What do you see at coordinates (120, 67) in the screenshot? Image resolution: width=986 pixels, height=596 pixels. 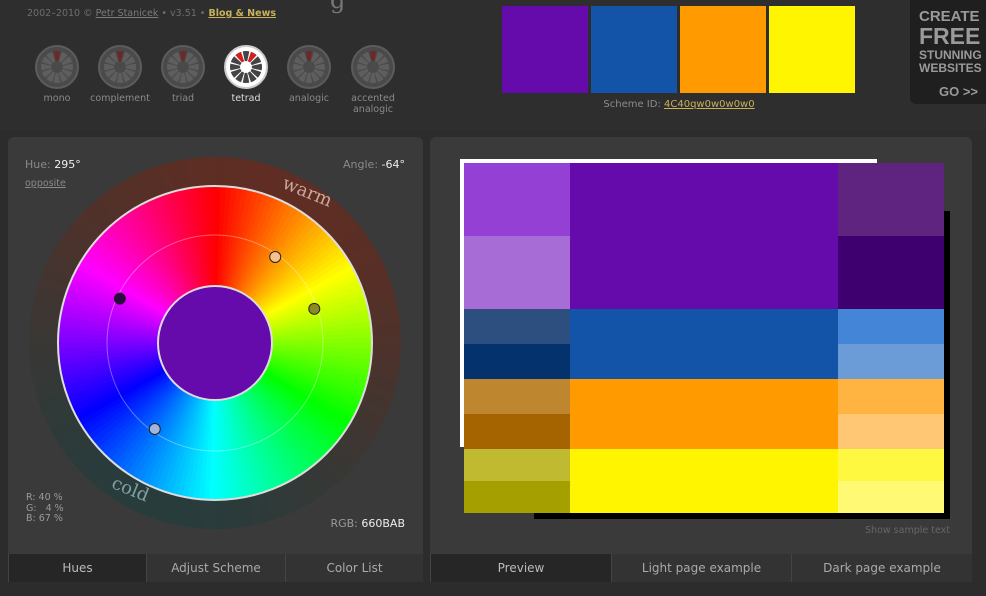 I see `complement-icon` at bounding box center [120, 67].